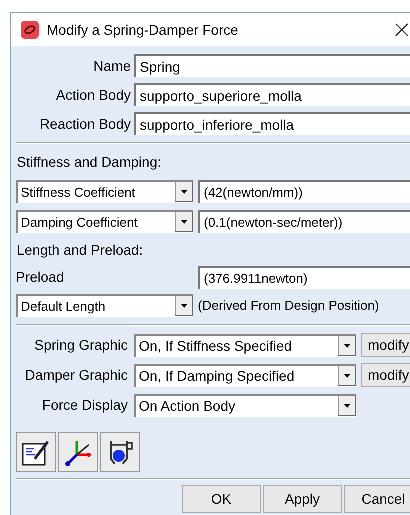  Describe the element at coordinates (30, 29) in the screenshot. I see `app-icon` at that location.